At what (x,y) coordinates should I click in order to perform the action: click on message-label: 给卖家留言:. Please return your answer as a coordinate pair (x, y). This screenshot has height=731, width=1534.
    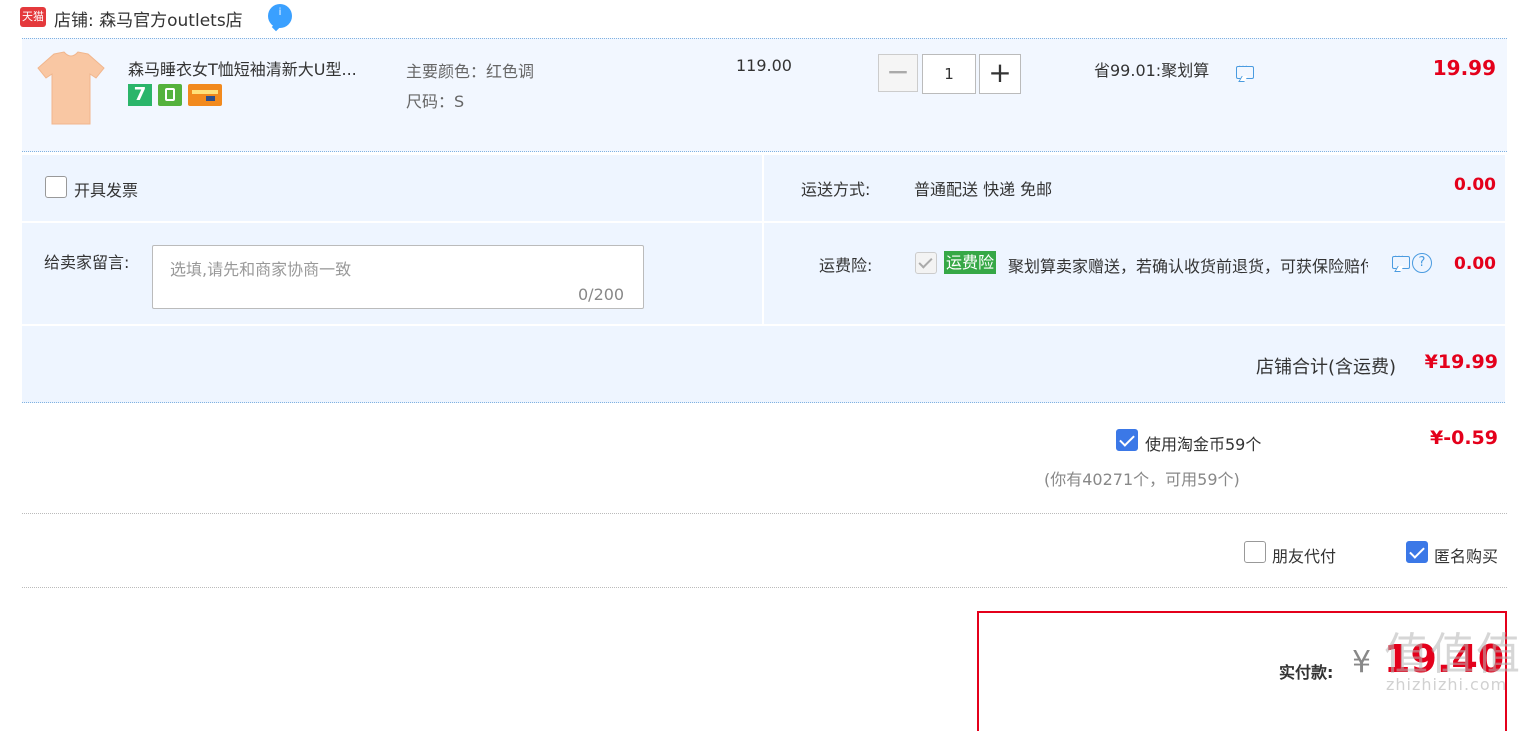
    Looking at the image, I should click on (87, 262).